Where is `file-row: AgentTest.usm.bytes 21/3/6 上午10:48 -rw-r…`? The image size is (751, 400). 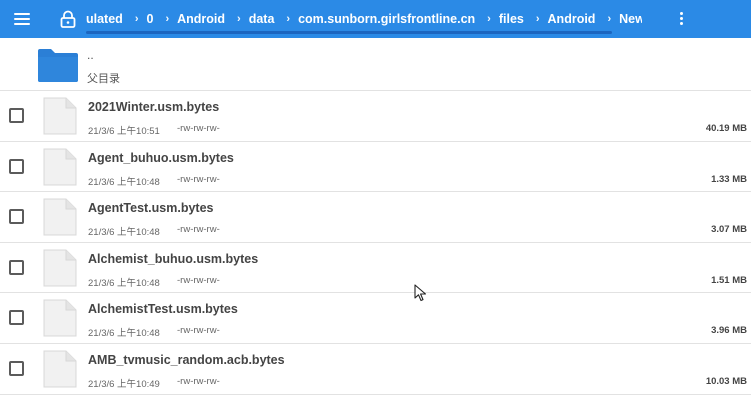 file-row: AgentTest.usm.bytes 21/3/6 上午10:48 -rw-r… is located at coordinates (375, 216).